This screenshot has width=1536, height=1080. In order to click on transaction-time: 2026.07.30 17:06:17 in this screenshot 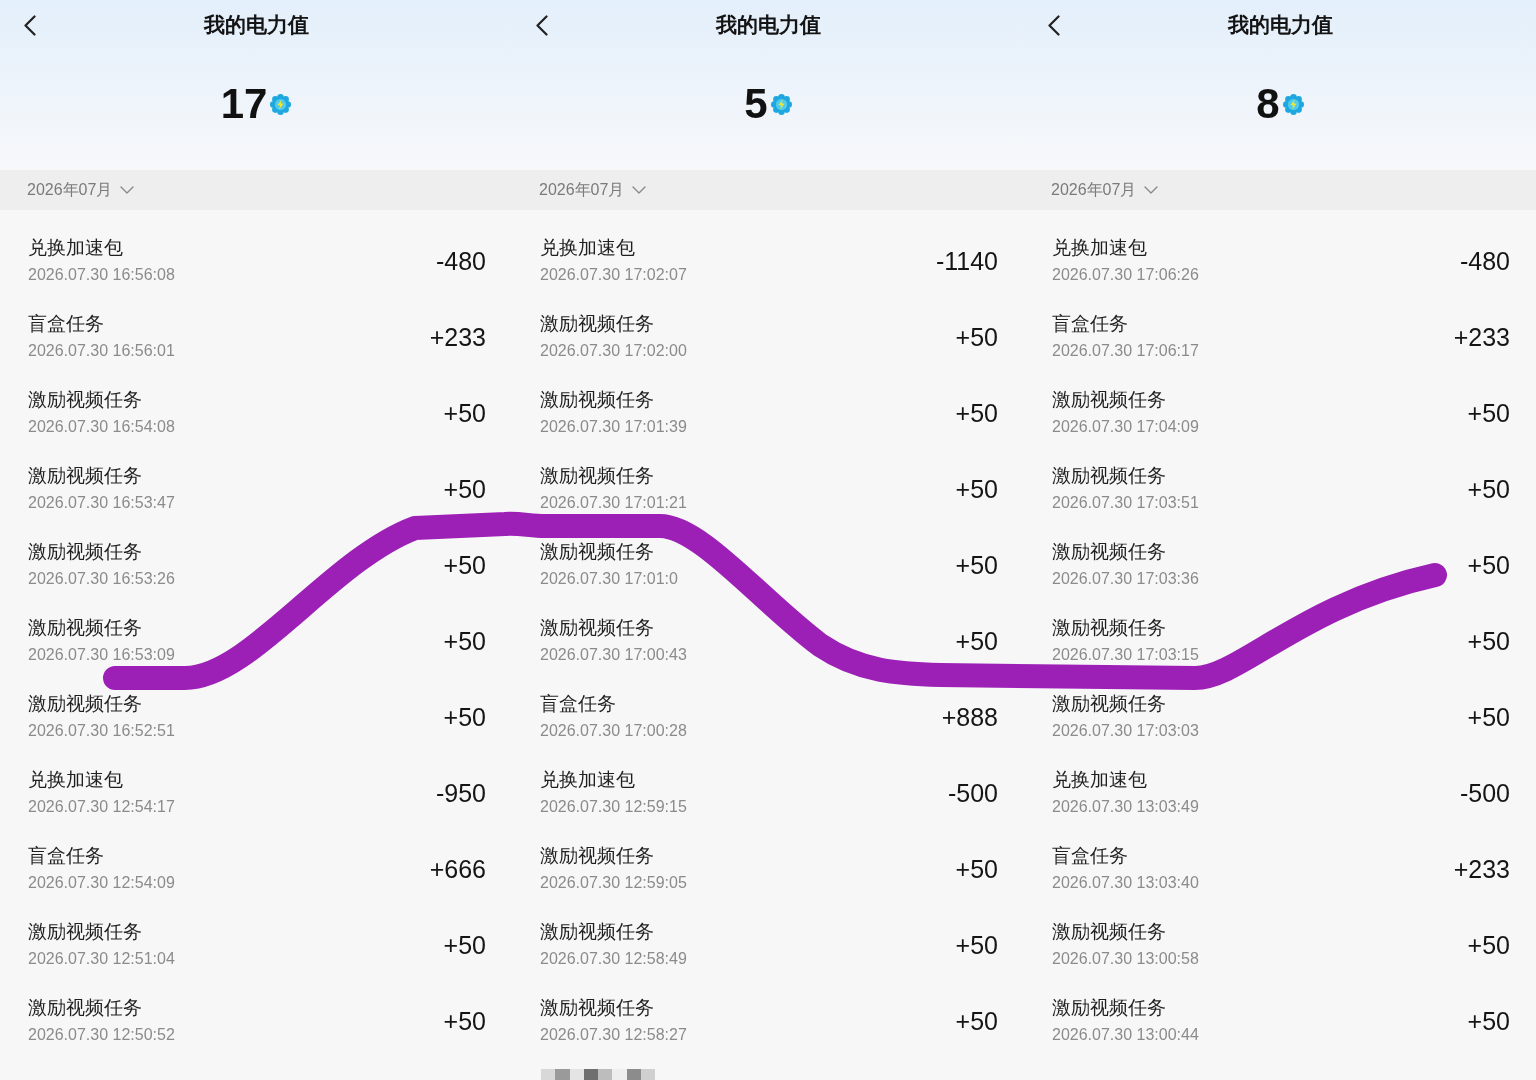, I will do `click(1125, 351)`.